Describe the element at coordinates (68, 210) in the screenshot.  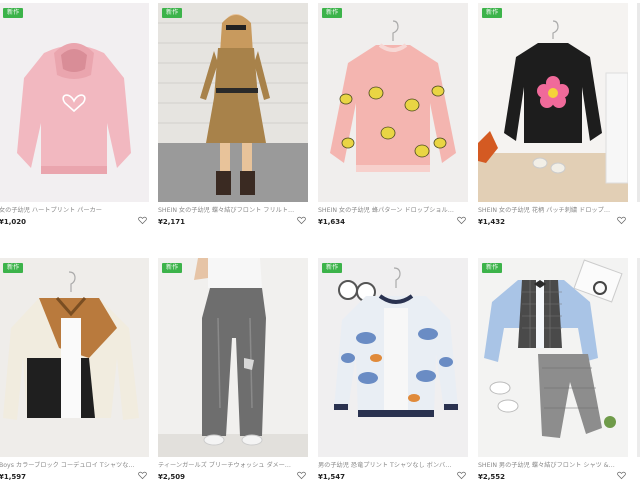
I see `product-title: 女の子幼児 ハートプリント パーカー` at that location.